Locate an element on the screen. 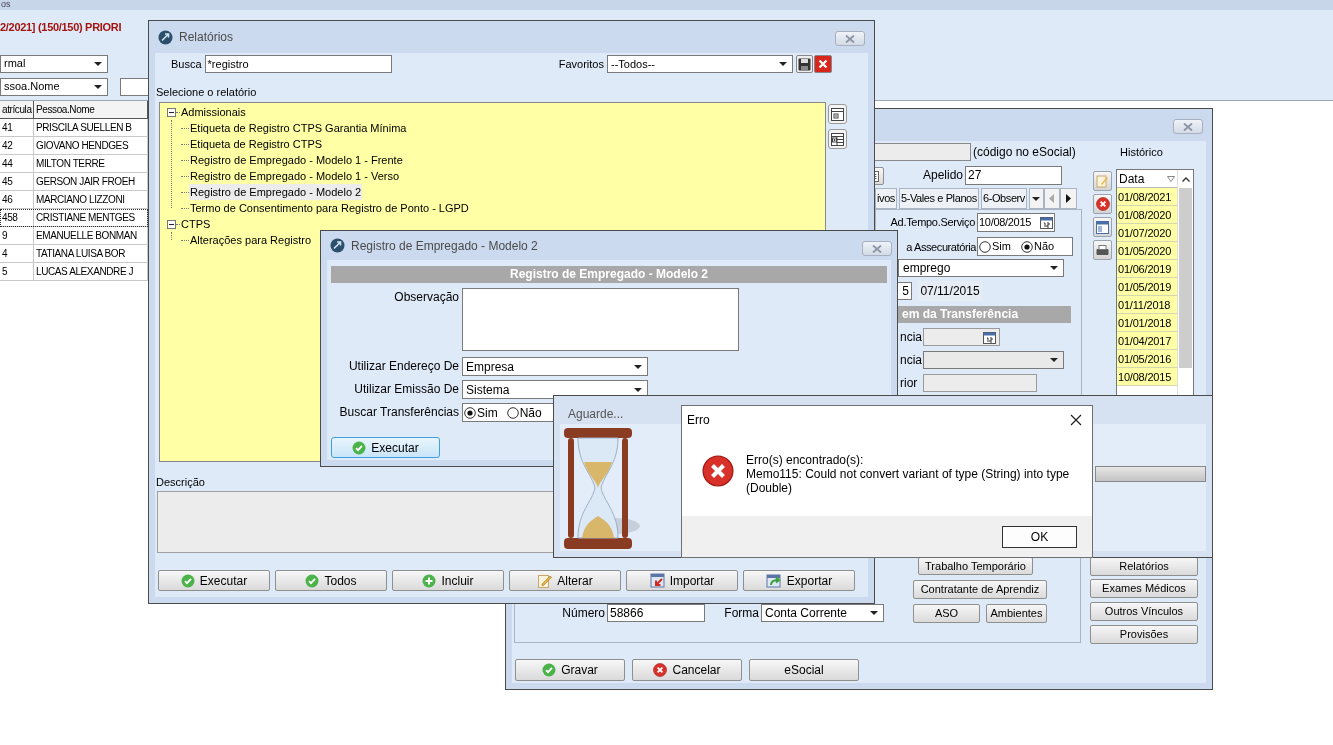  dropdown: Empresa is located at coordinates (555, 366).